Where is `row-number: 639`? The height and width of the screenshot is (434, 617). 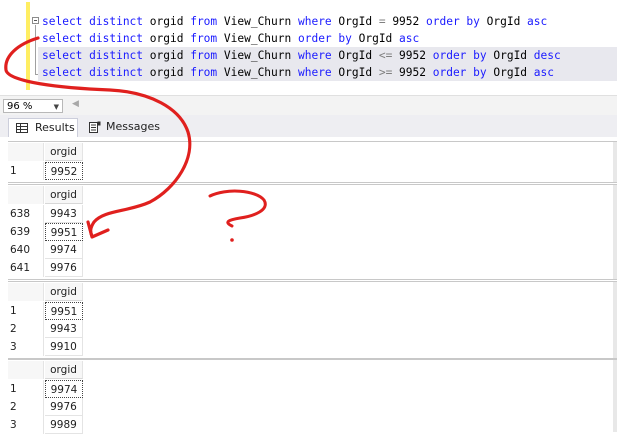
row-number: 639 is located at coordinates (26, 232).